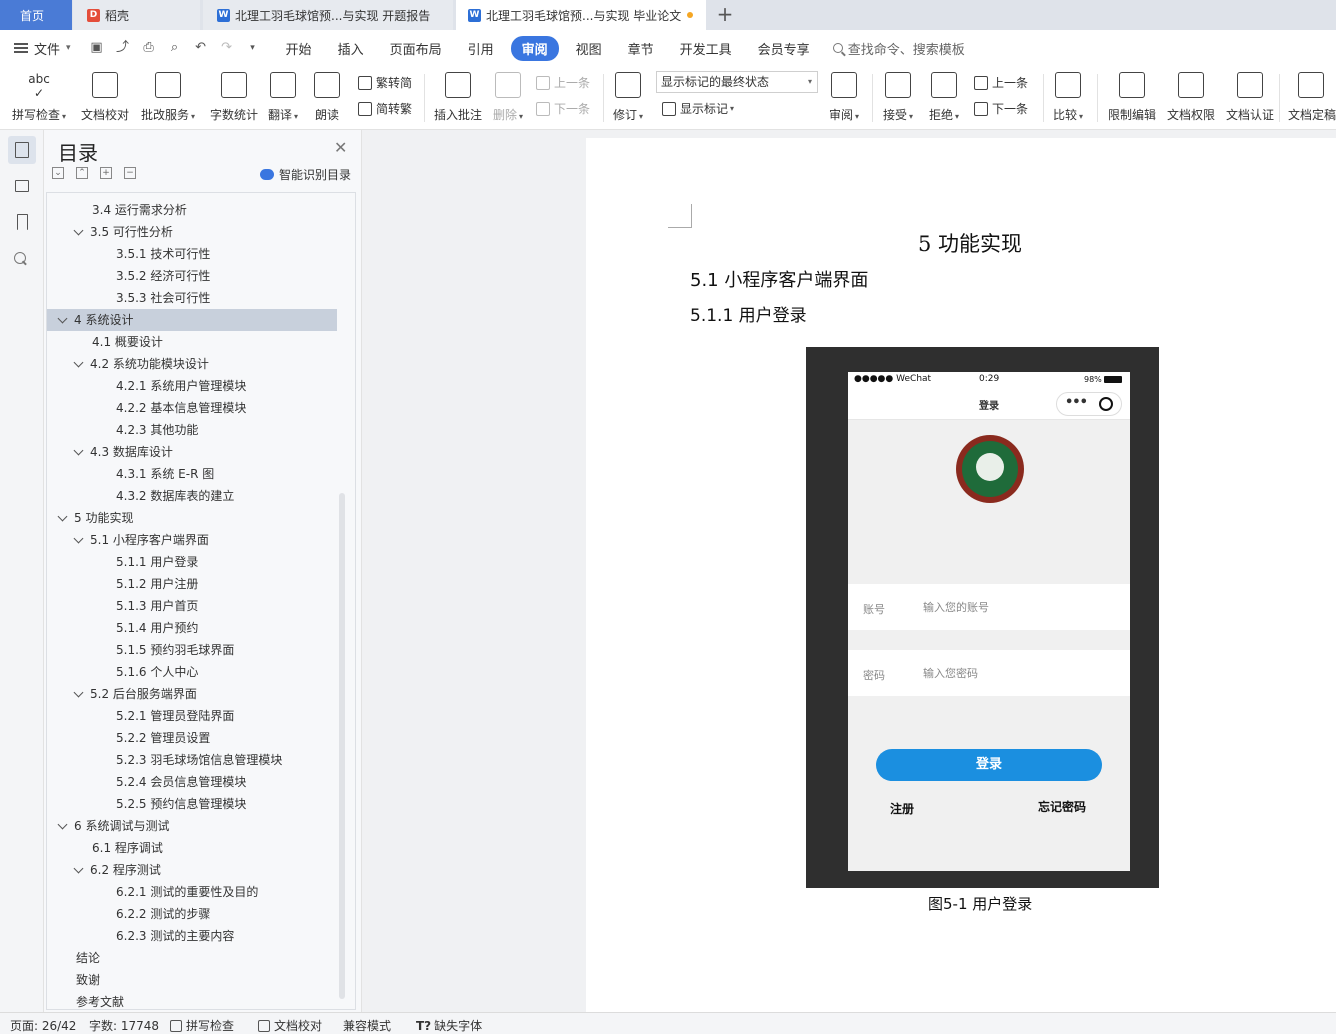  I want to click on toc-item: 致谢, so click(192, 980).